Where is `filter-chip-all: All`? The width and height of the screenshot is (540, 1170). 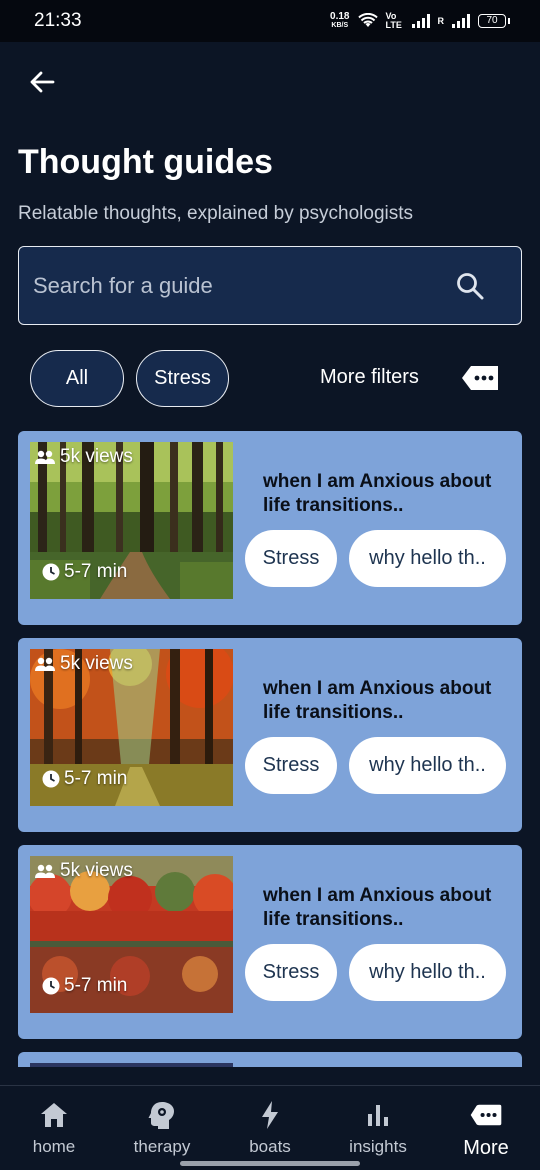 filter-chip-all: All is located at coordinates (77, 378).